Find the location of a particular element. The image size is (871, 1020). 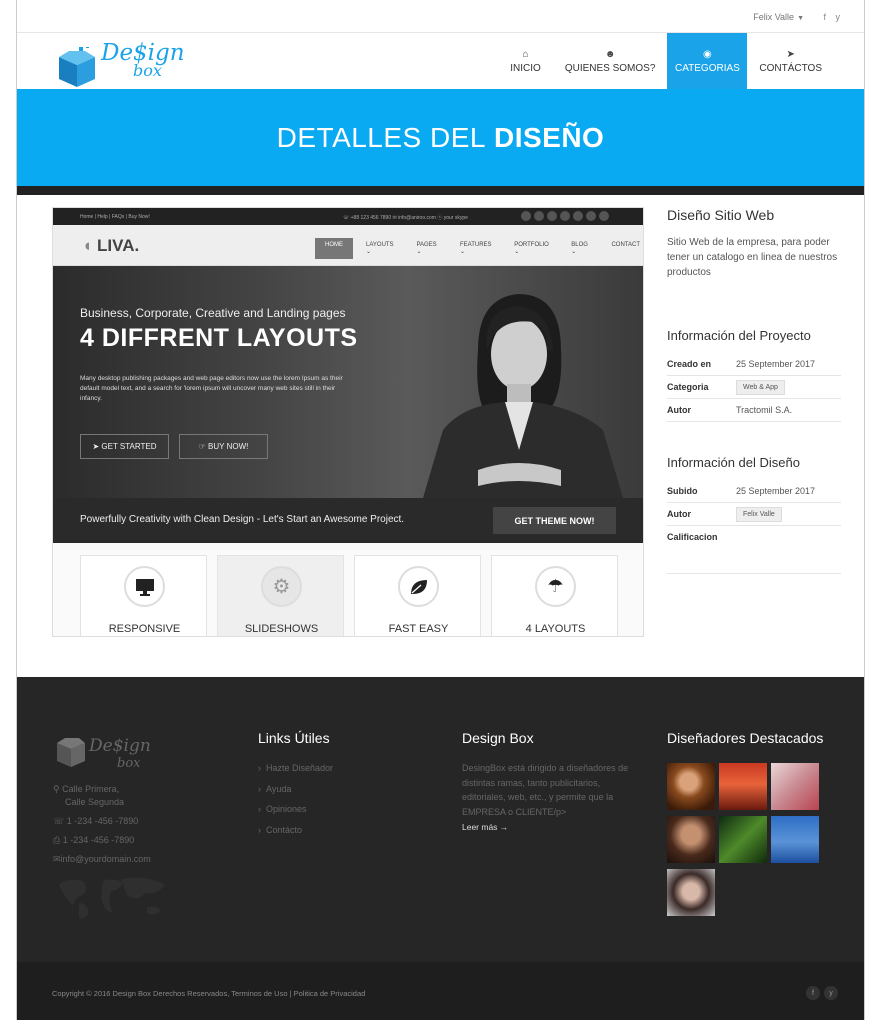

phone: ☏ 1 -234 -456 -7890 is located at coordinates (128, 821).